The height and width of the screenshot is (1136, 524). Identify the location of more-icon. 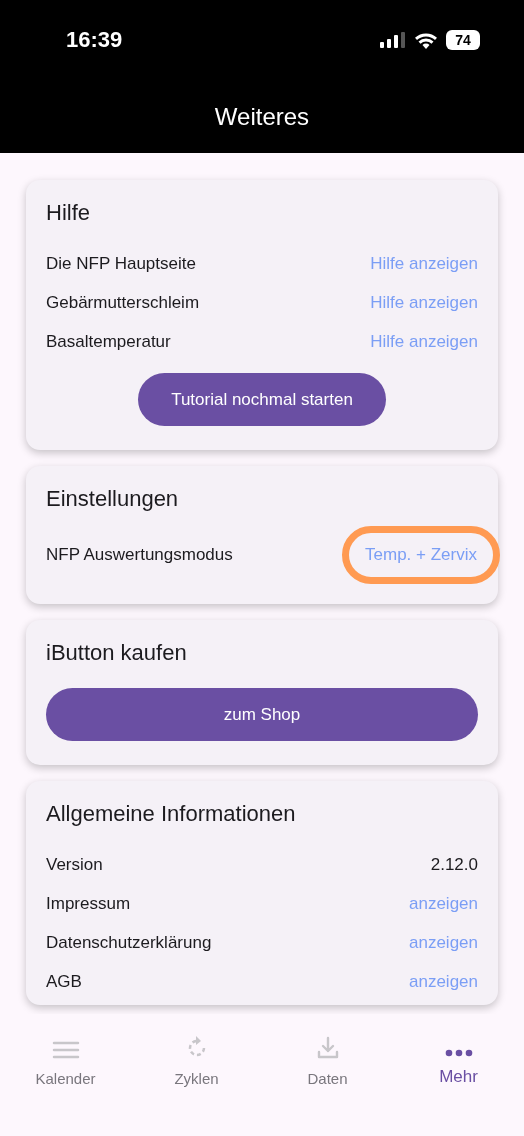
(458, 1053).